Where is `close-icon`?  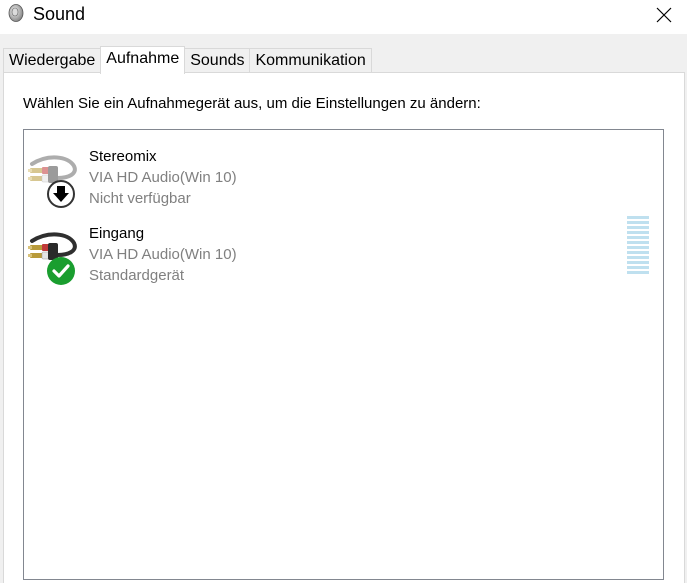
close-icon is located at coordinates (664, 15).